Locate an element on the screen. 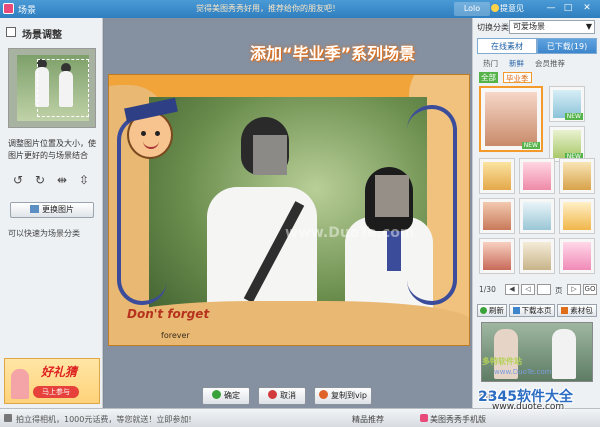 Image resolution: width=600 pixels, height=427 pixels. promo-banner: 觉得美图秀秀好用，推荐给你的朋友吧！ is located at coordinates (268, 8).